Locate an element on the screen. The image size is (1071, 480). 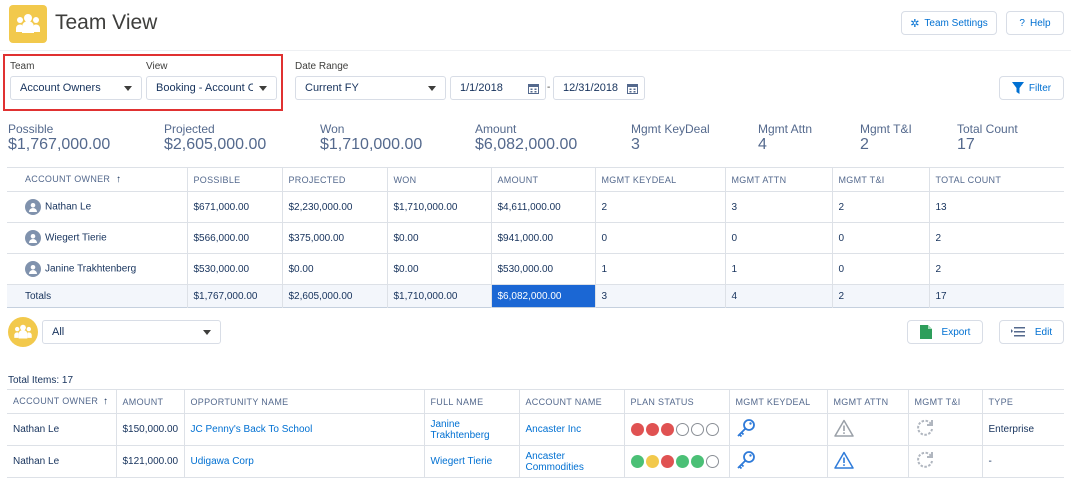
team-select: Account Owners is located at coordinates (76, 88).